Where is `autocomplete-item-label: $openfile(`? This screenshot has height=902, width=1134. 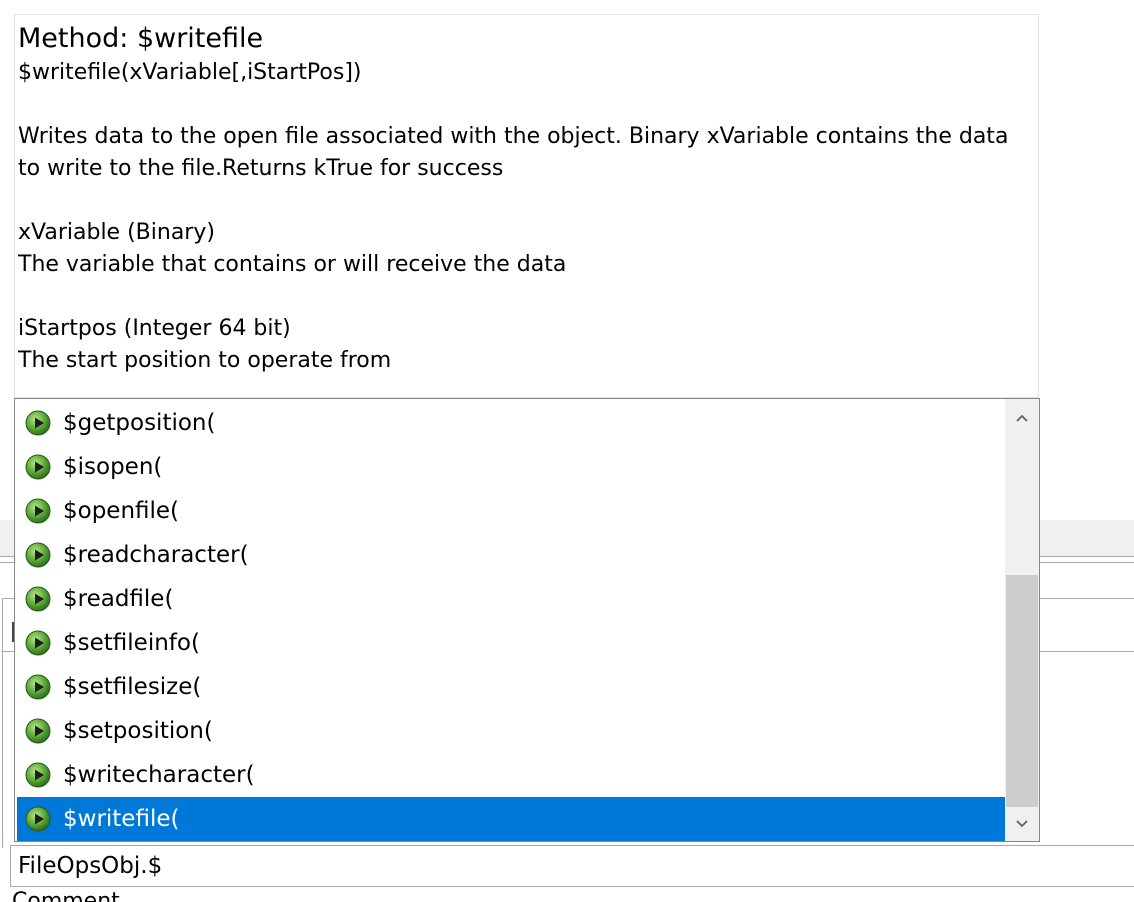 autocomplete-item-label: $openfile( is located at coordinates (121, 511).